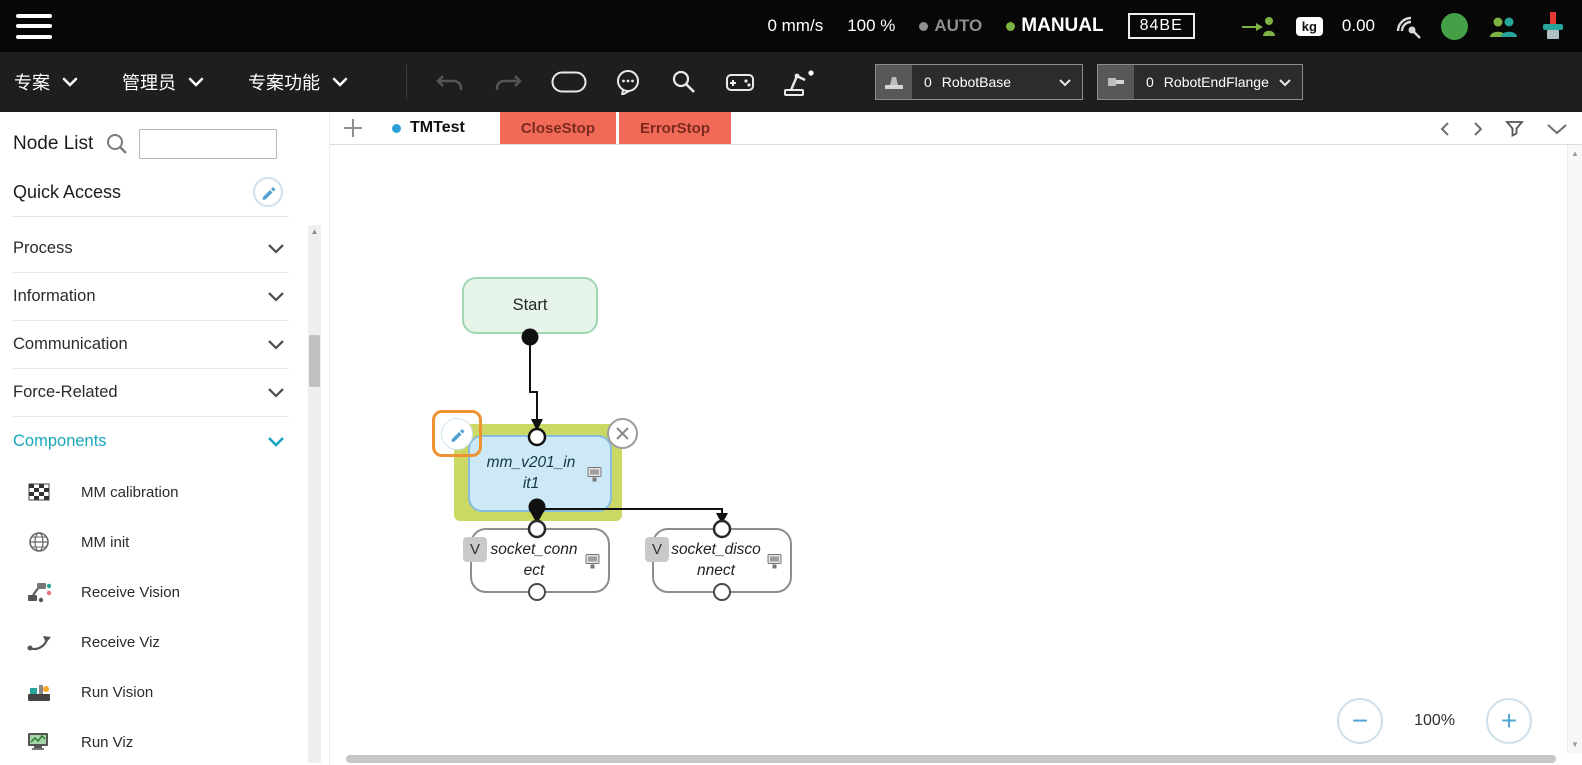 This screenshot has height=765, width=1582. I want to click on tab-scroll-right-button, so click(1478, 129).